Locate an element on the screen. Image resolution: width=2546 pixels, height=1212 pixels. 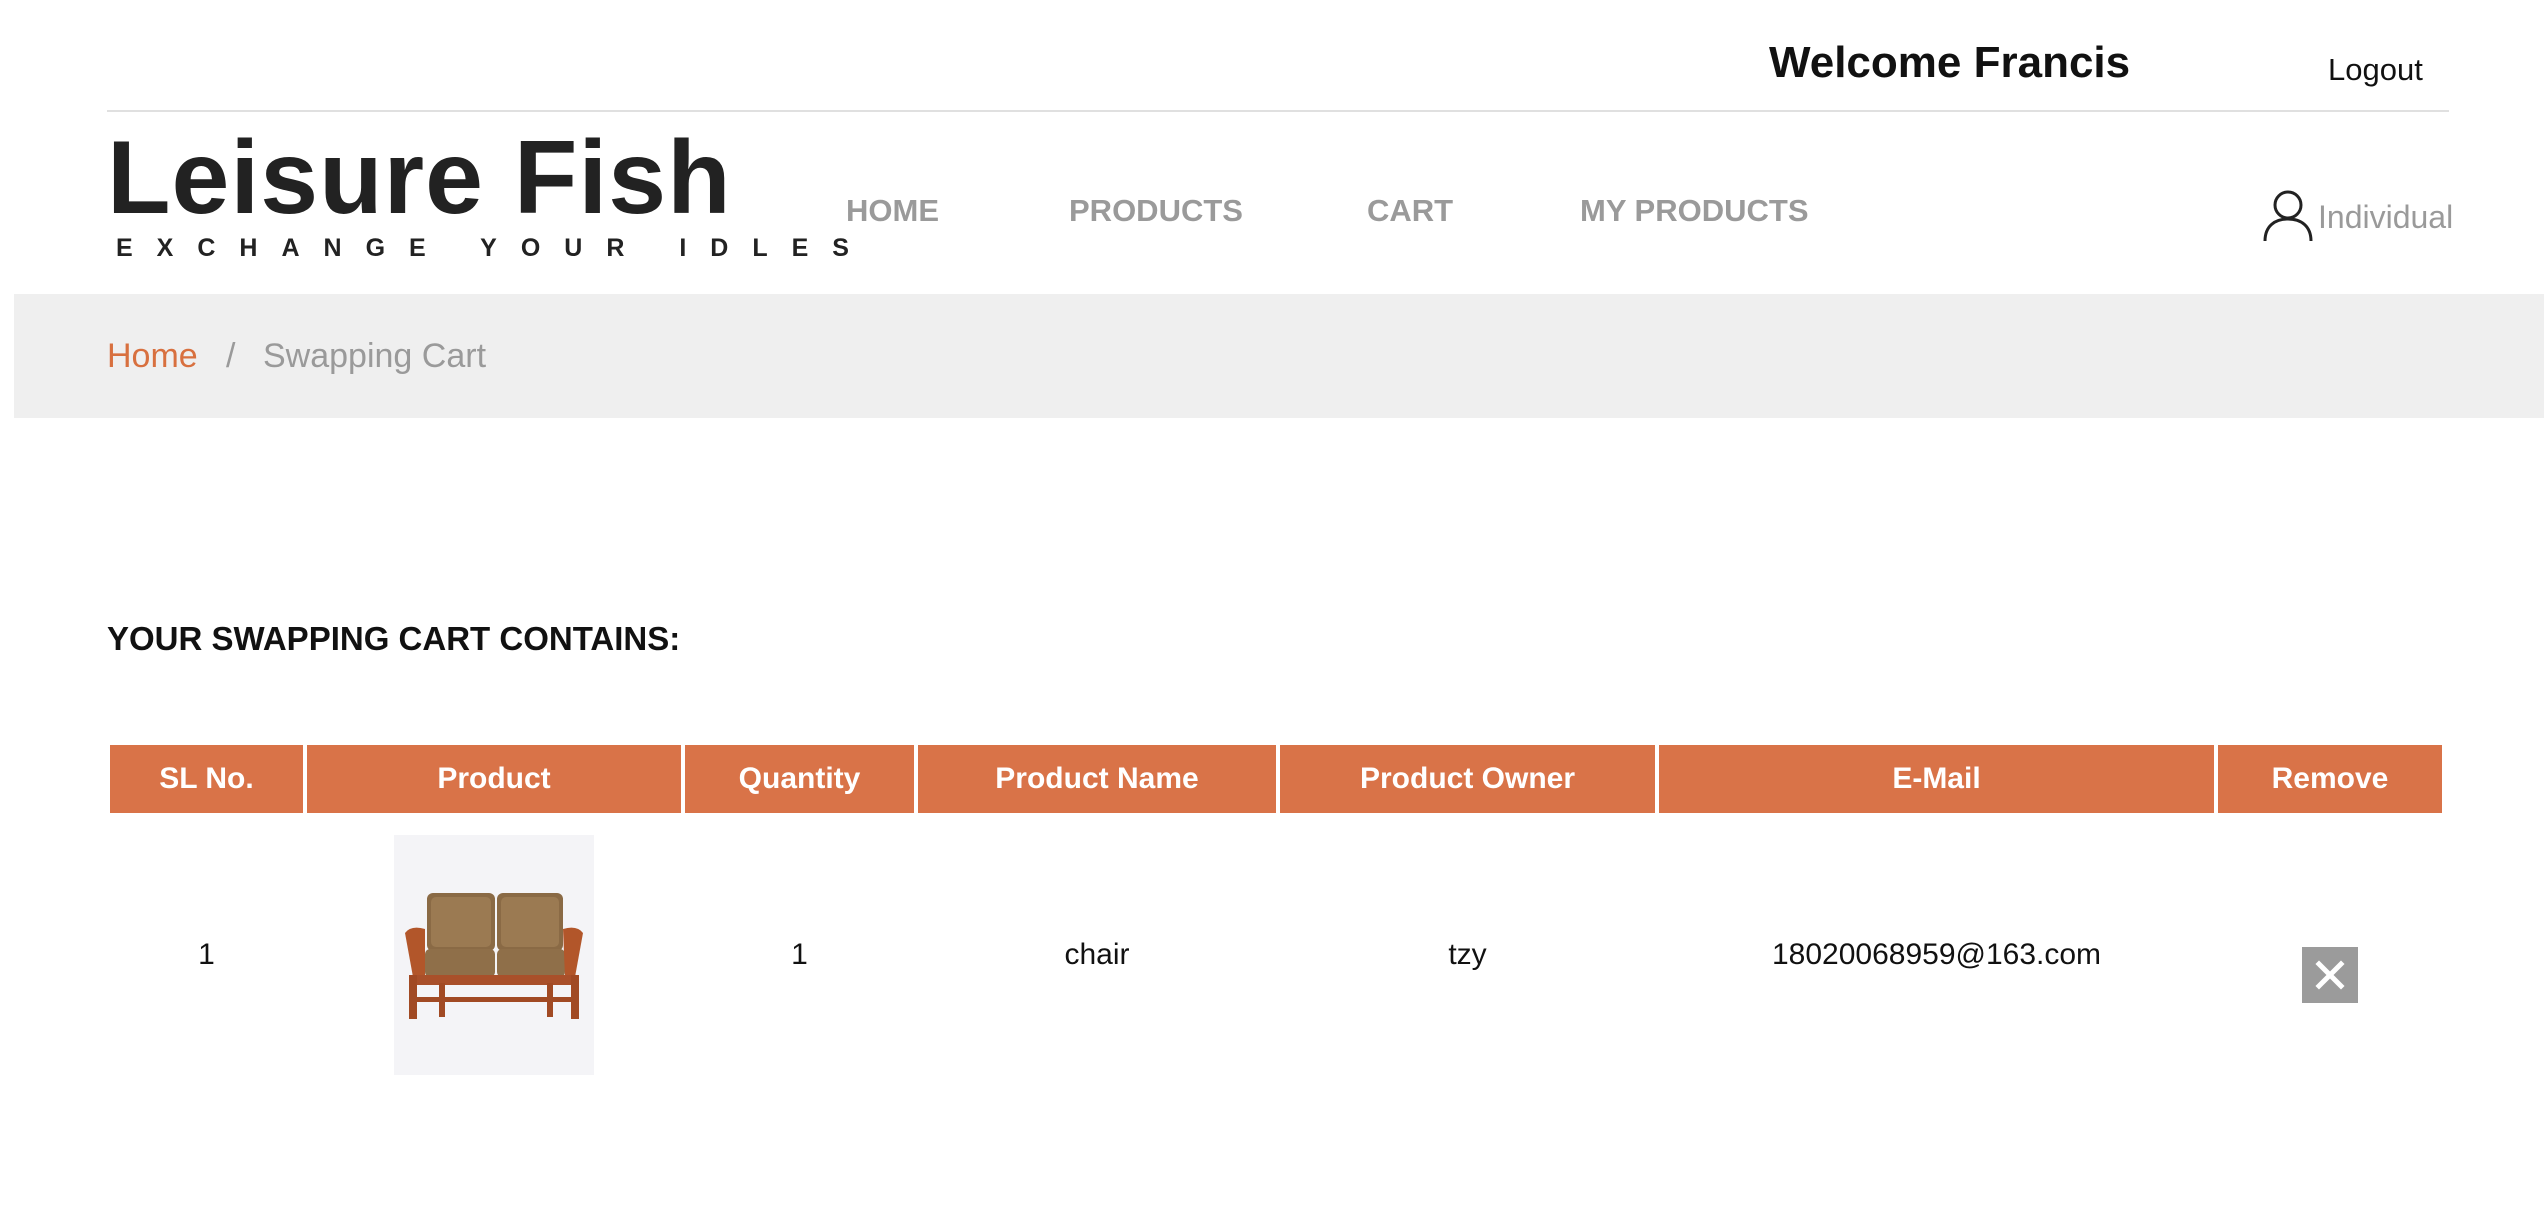
breadcrumb-home-link: Home is located at coordinates (152, 356).